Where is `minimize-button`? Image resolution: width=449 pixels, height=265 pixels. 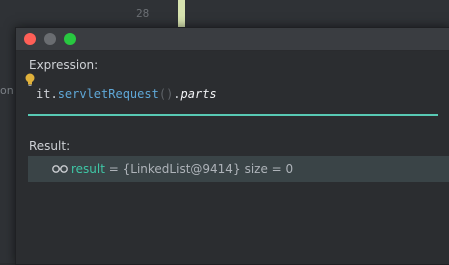 minimize-button is located at coordinates (50, 39).